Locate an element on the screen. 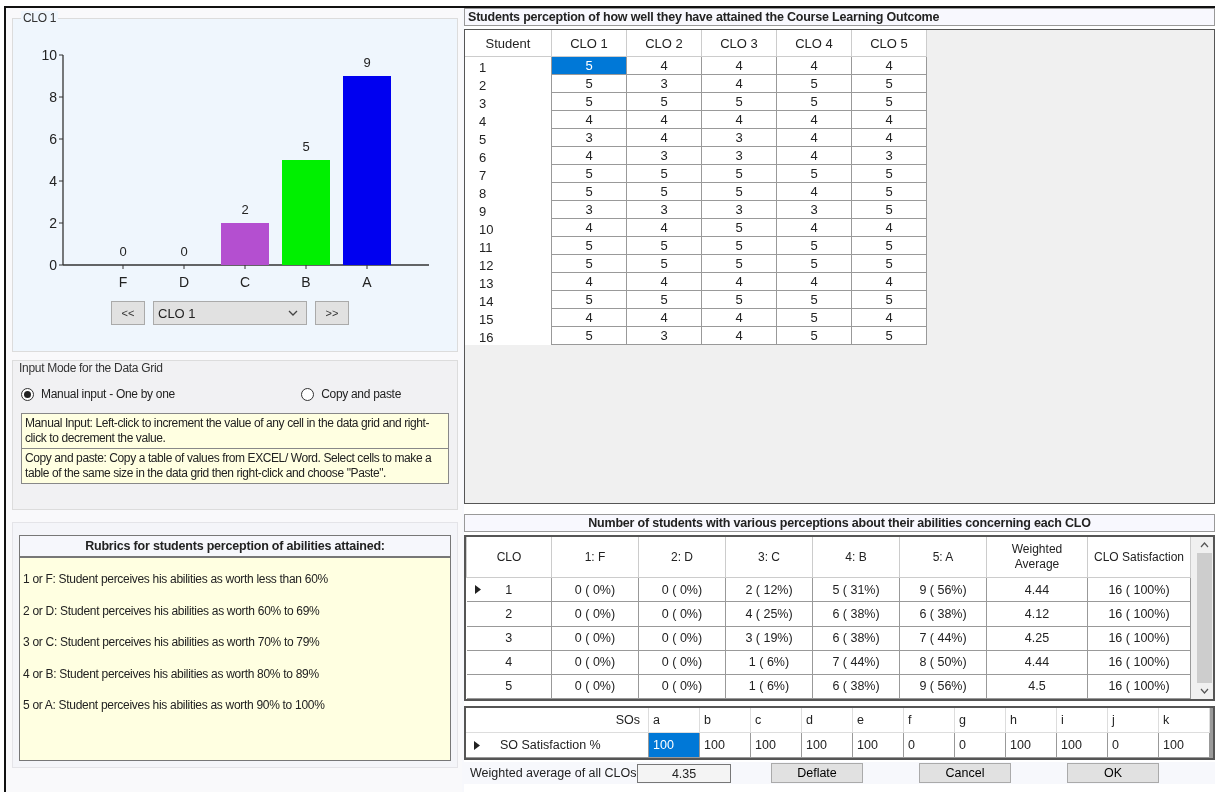  next-button: >> is located at coordinates (332, 313).